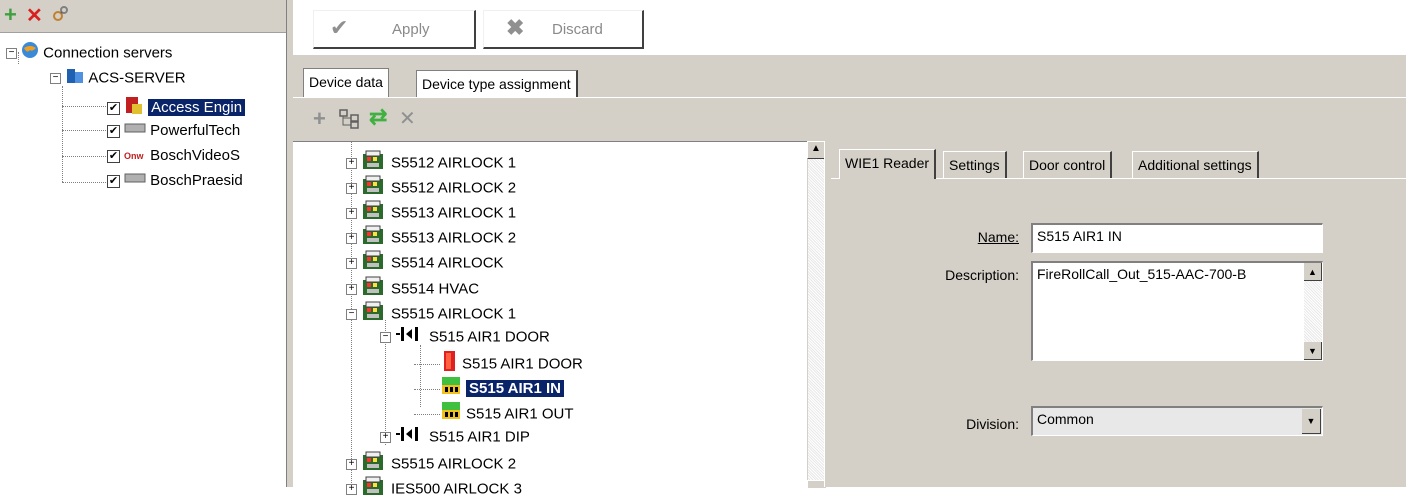 Image resolution: width=1406 pixels, height=504 pixels. I want to click on device-tree-label: S515 AIR1 IN, so click(515, 389).